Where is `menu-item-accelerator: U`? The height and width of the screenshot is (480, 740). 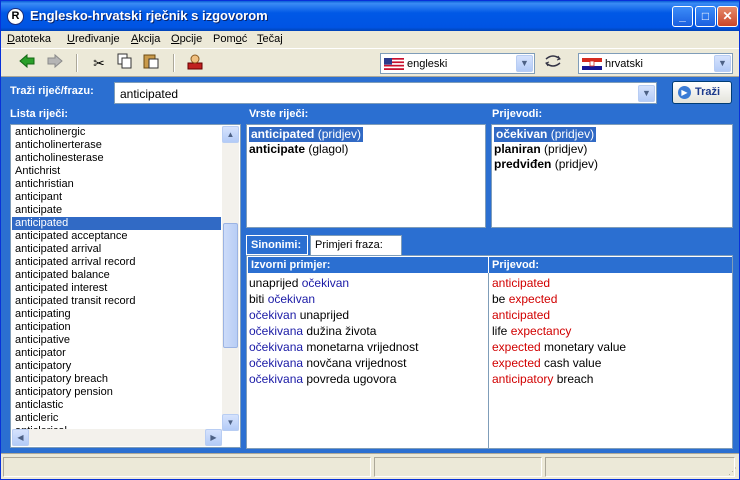 menu-item-accelerator: U is located at coordinates (71, 39).